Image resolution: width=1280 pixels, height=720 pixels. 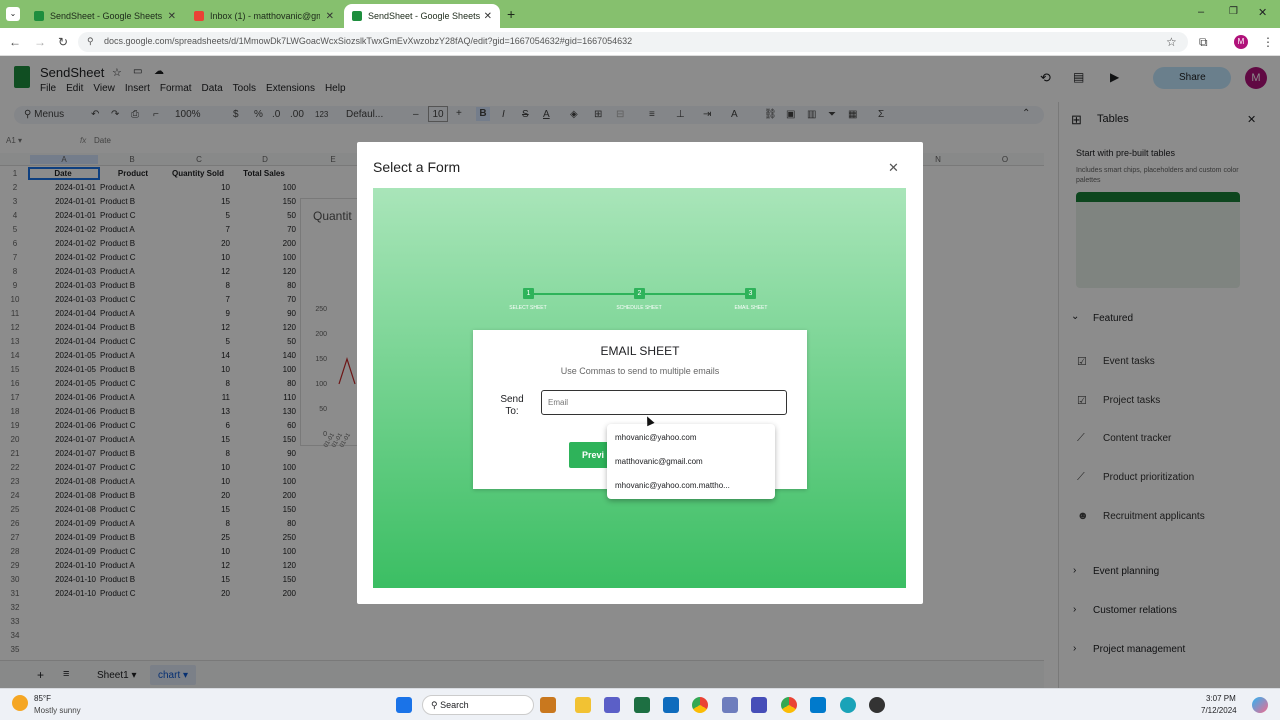 I want to click on card-title: EMAIL SHEET, so click(x=640, y=351).